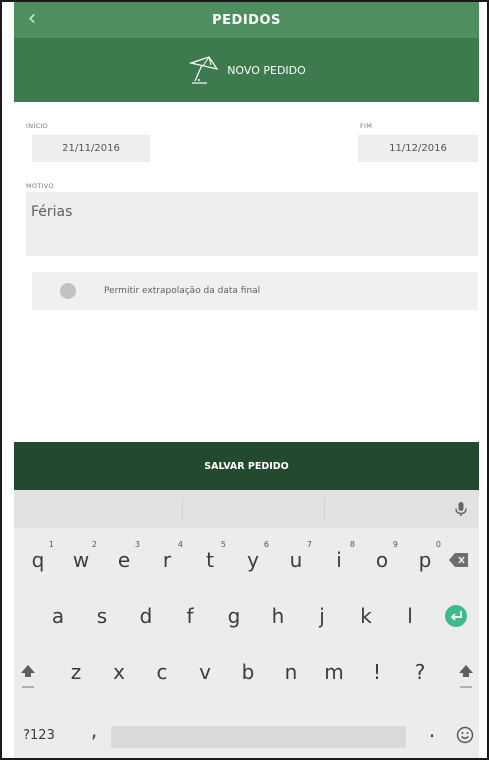 This screenshot has height=760, width=489. Describe the element at coordinates (37, 126) in the screenshot. I see `start-date-label: INÍCIO` at that location.